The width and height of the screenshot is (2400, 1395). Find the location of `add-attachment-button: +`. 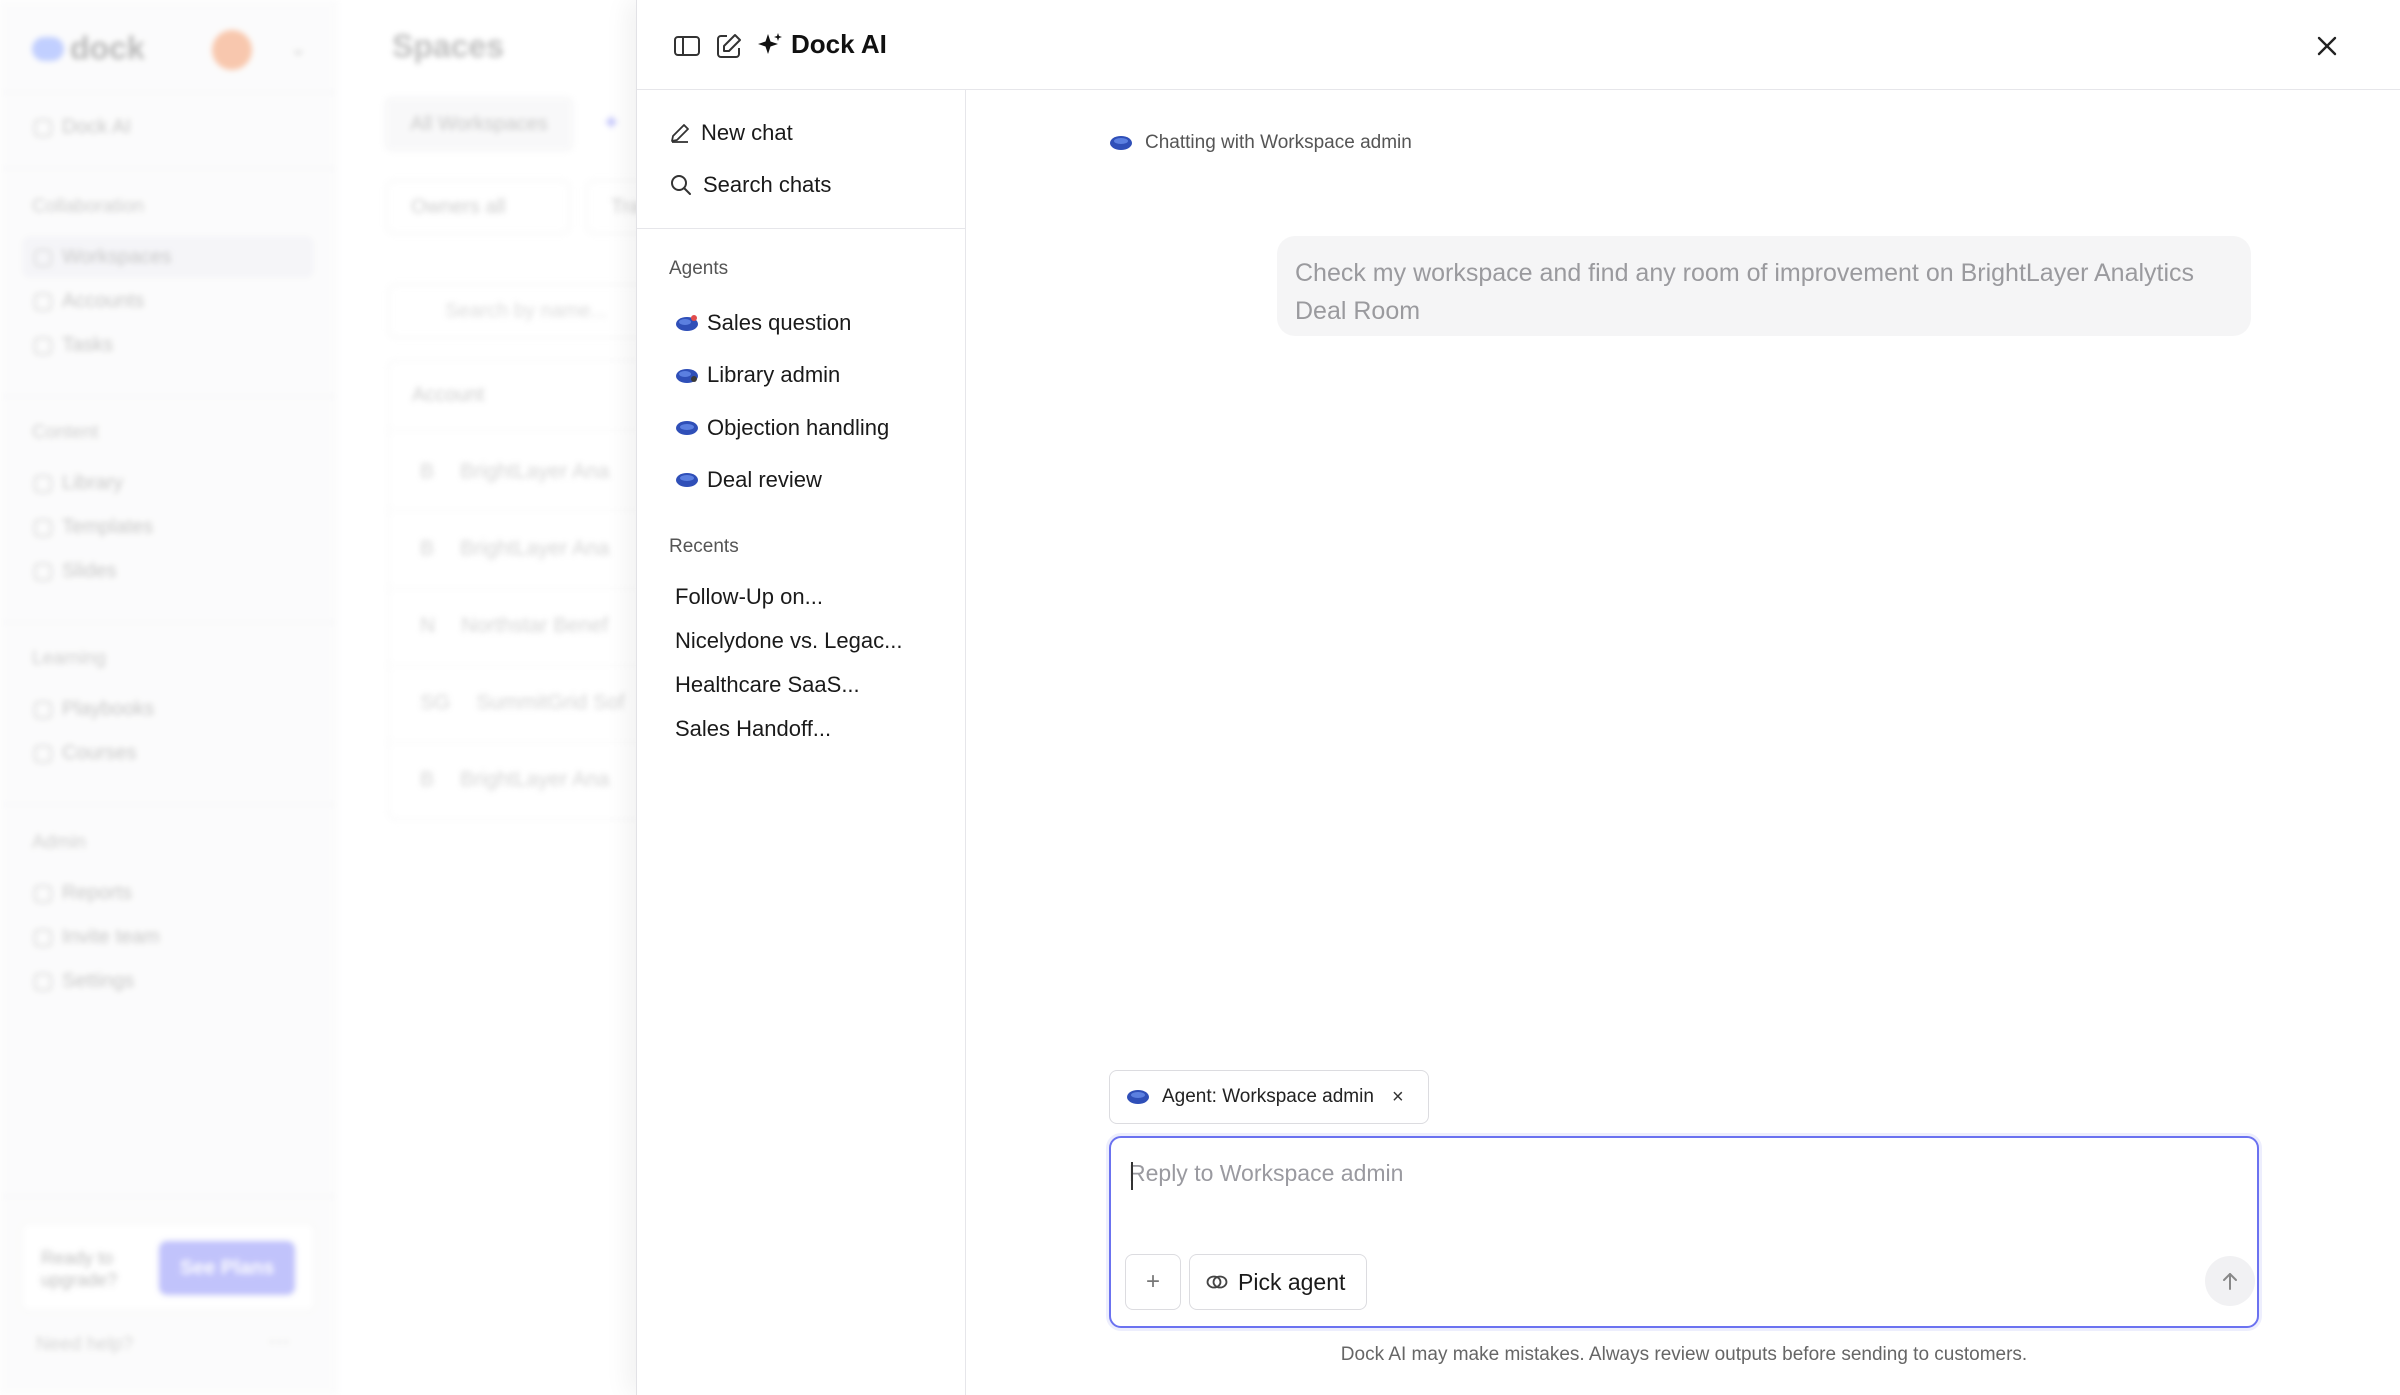

add-attachment-button: + is located at coordinates (1153, 1282).